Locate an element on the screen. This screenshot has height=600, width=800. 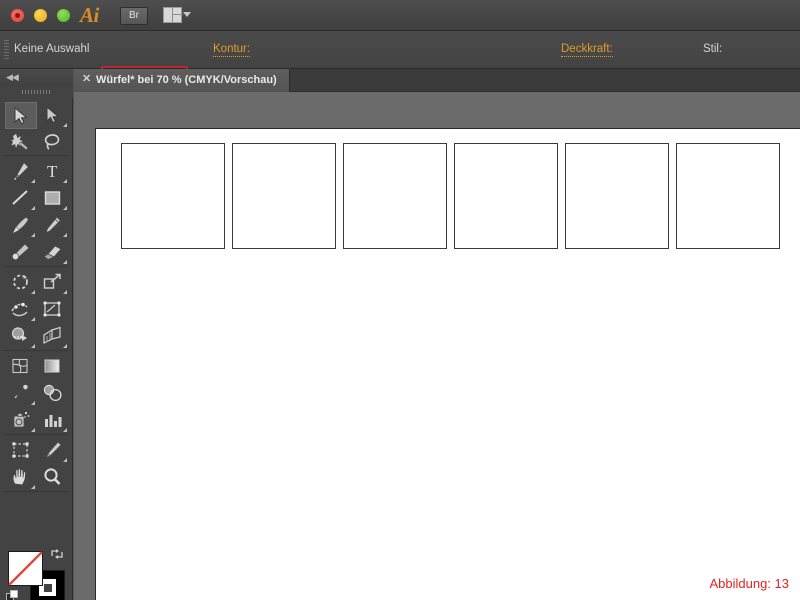
perspective-grid-tool is located at coordinates (53, 336).